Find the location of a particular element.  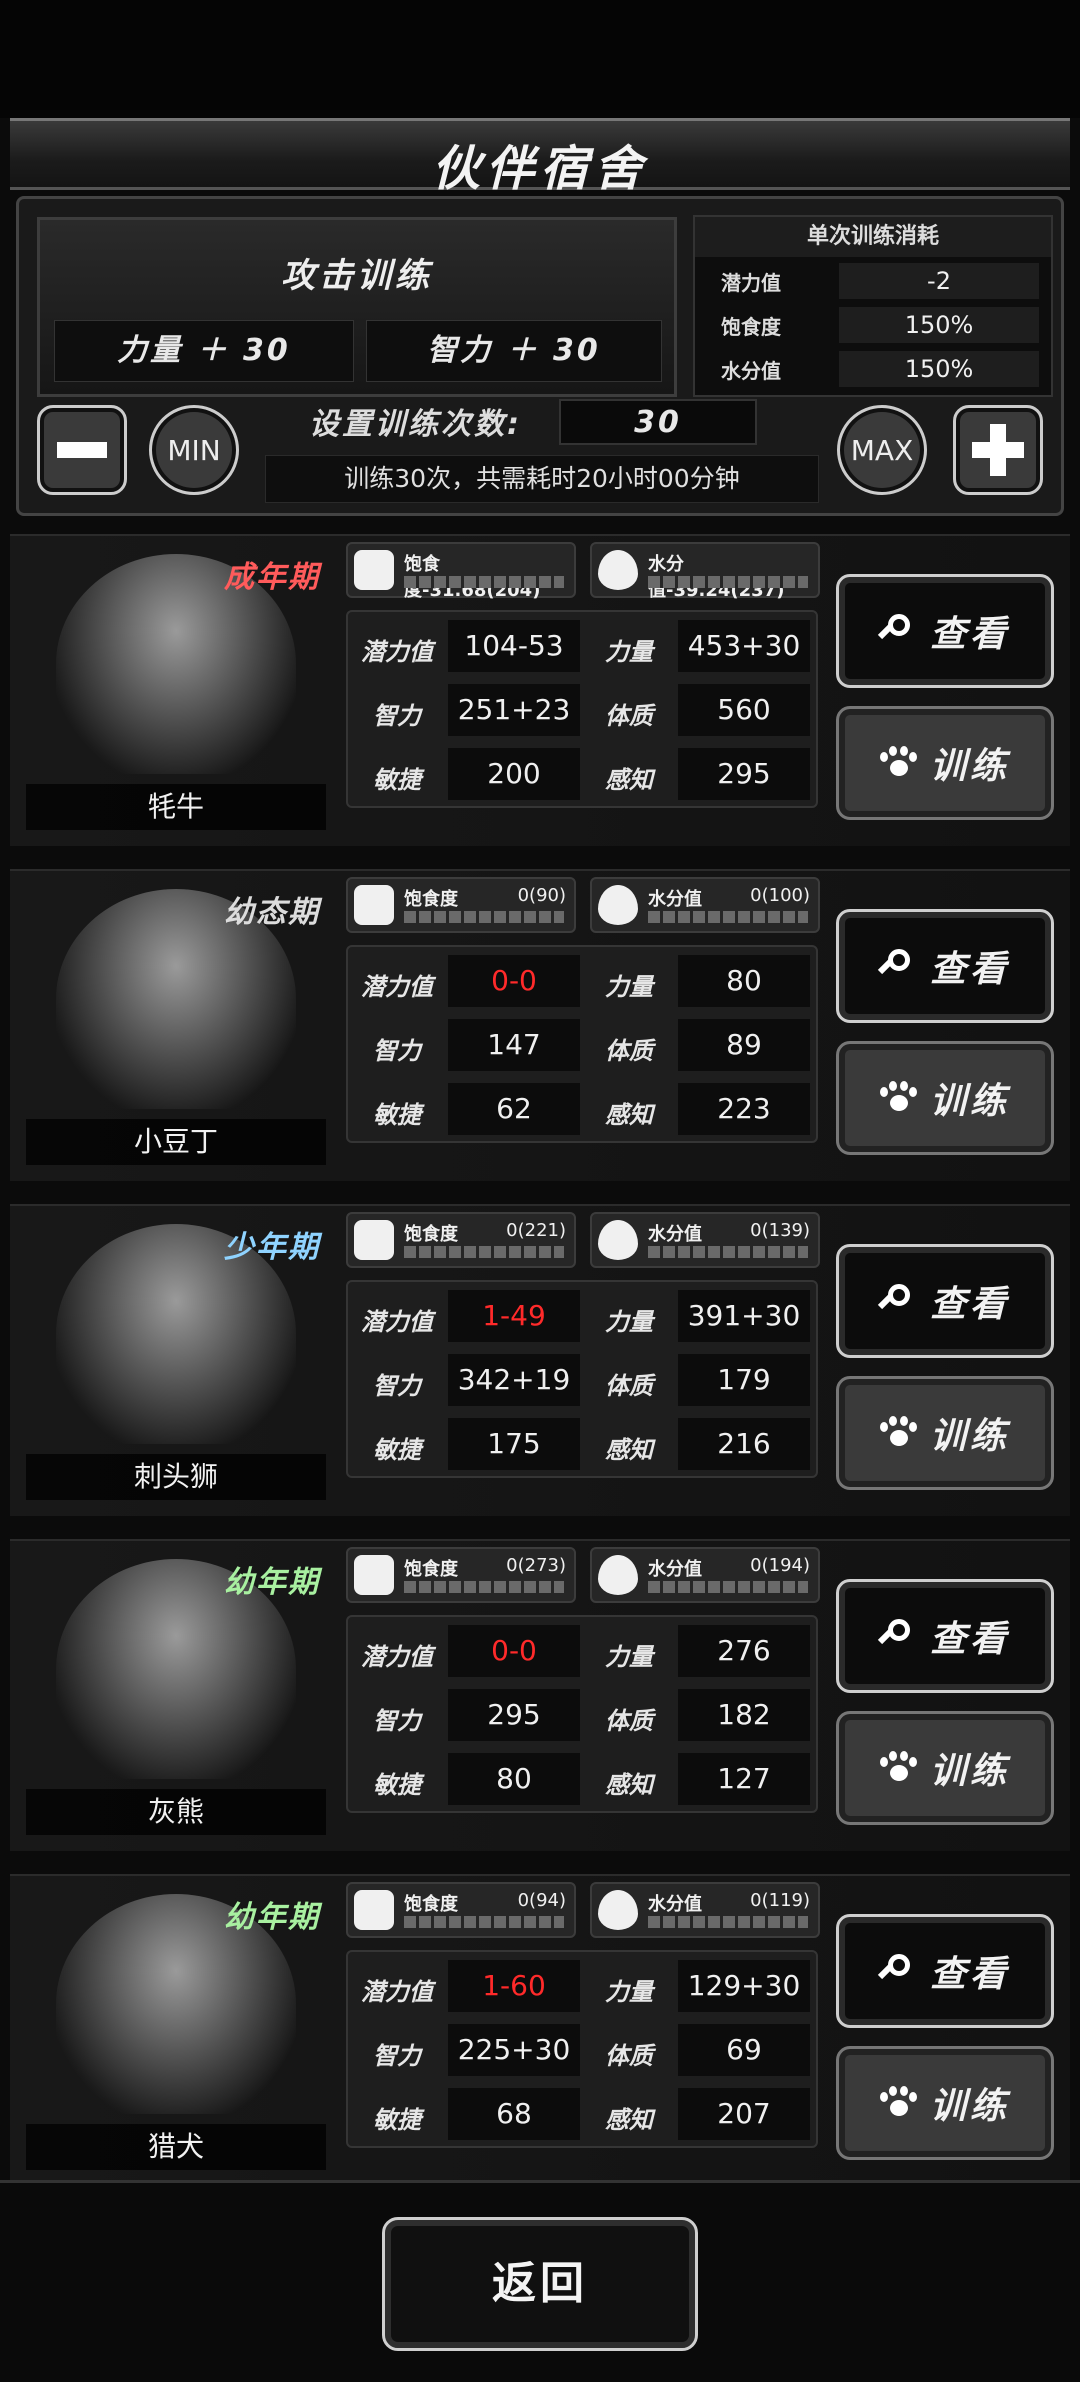

training-name: 攻击训练 is located at coordinates (357, 276).